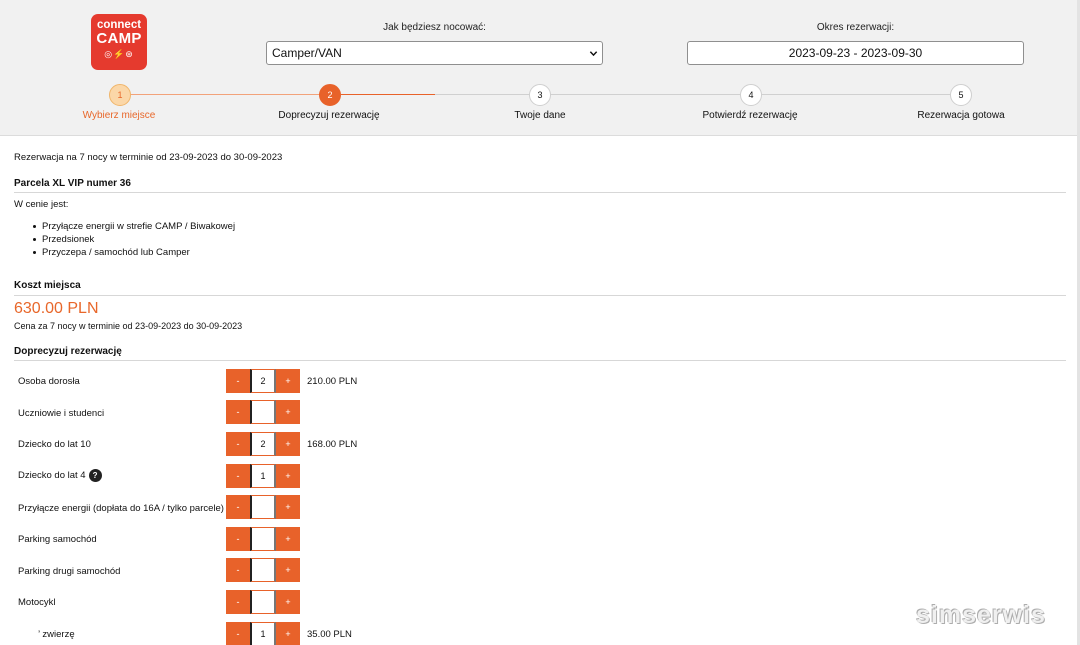 The image size is (1080, 645). What do you see at coordinates (49, 381) in the screenshot?
I see `row-label-adult: Osoba dorosła` at bounding box center [49, 381].